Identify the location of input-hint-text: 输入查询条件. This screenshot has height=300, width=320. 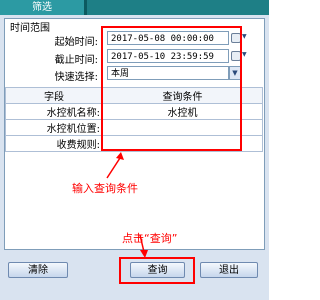
(105, 188).